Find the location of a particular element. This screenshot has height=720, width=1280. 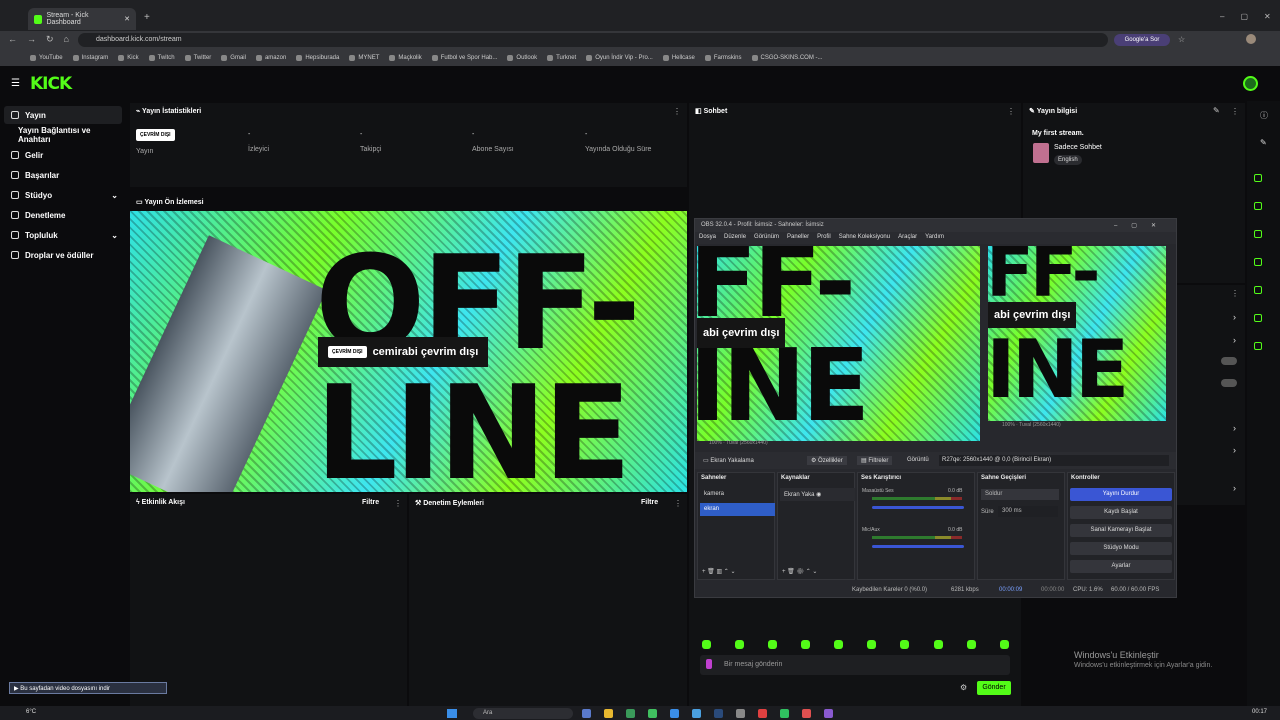

settings-button: Ayarlar is located at coordinates (1121, 566).